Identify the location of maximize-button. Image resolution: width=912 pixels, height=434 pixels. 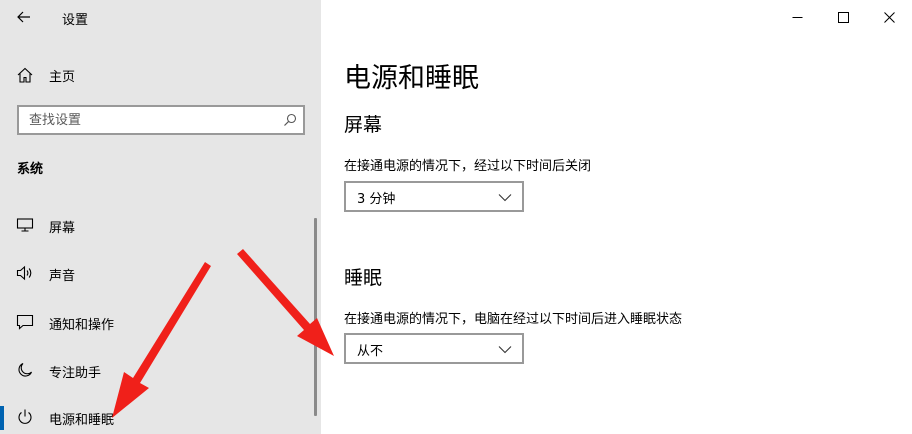
(843, 17).